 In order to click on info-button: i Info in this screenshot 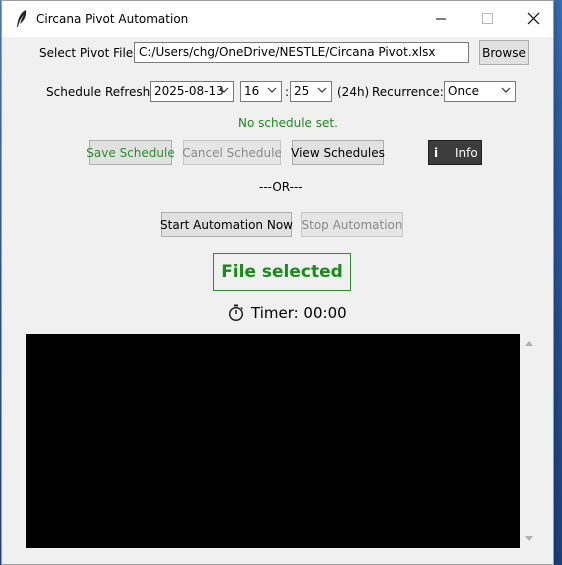, I will do `click(455, 152)`.